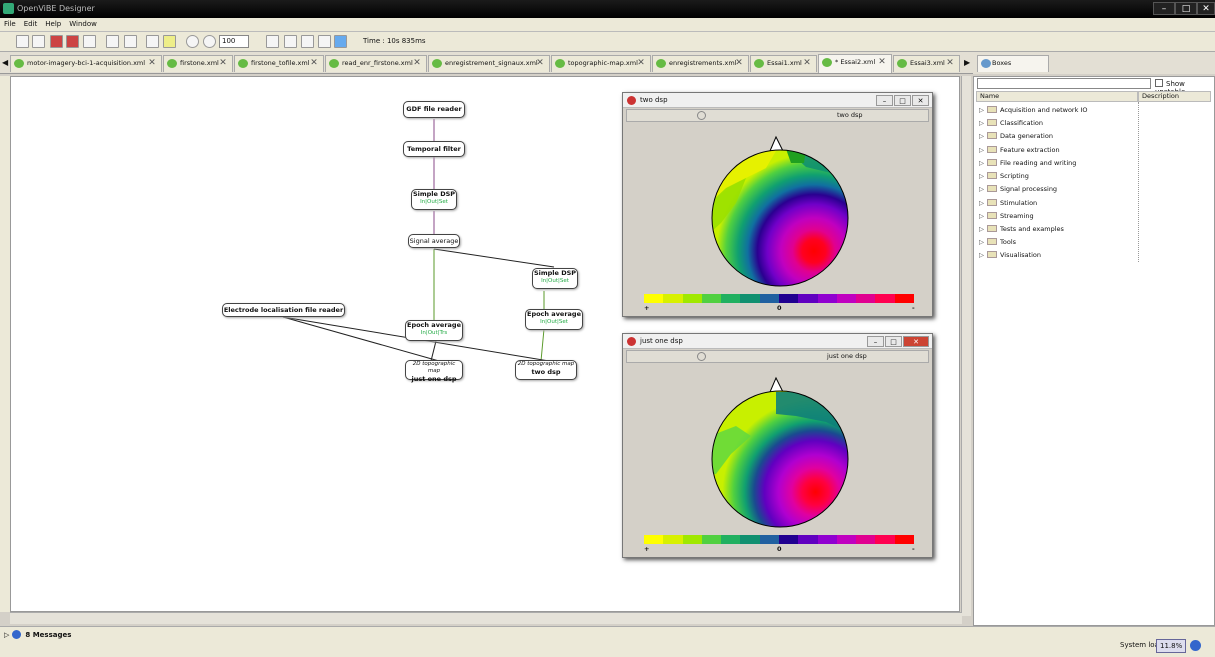 The image size is (1215, 657). Describe the element at coordinates (376, 63) in the screenshot. I see `tab-3: read_enr_firstone.xml ✕` at that location.